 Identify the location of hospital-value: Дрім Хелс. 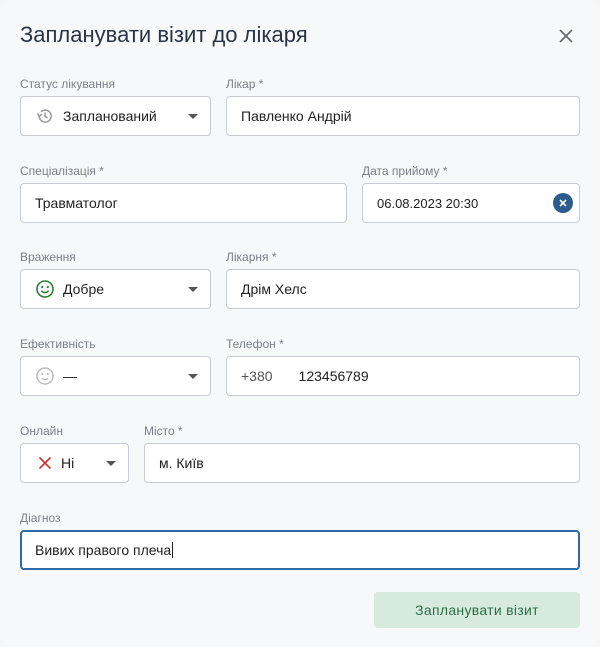
(274, 289).